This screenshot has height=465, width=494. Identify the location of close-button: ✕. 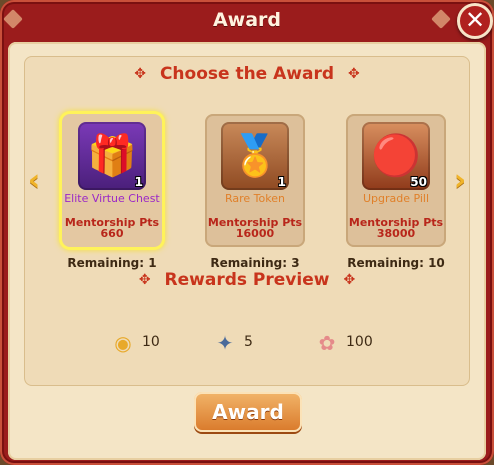
(475, 21).